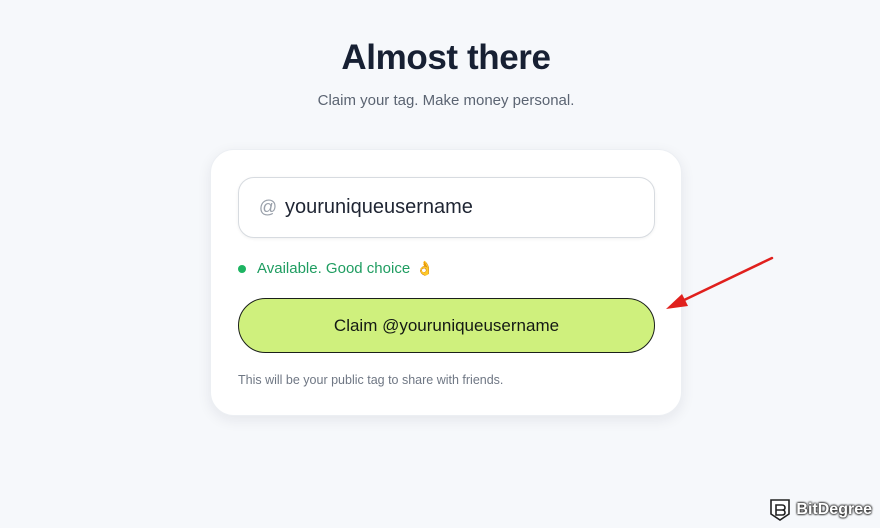  I want to click on bitdegree-logo-icon, so click(780, 510).